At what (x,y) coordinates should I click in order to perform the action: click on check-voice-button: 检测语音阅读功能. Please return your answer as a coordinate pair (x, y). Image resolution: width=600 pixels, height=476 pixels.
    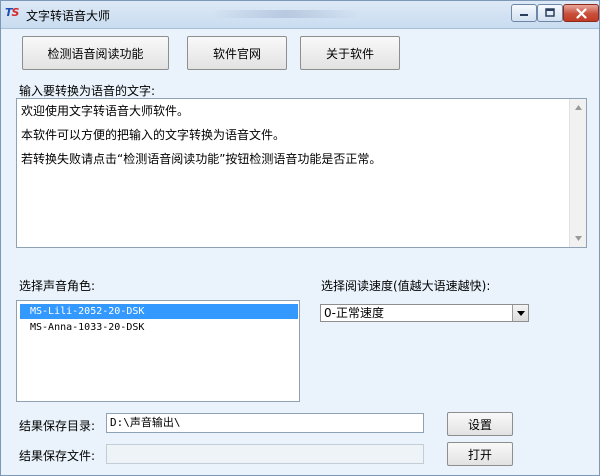
    Looking at the image, I should click on (95, 53).